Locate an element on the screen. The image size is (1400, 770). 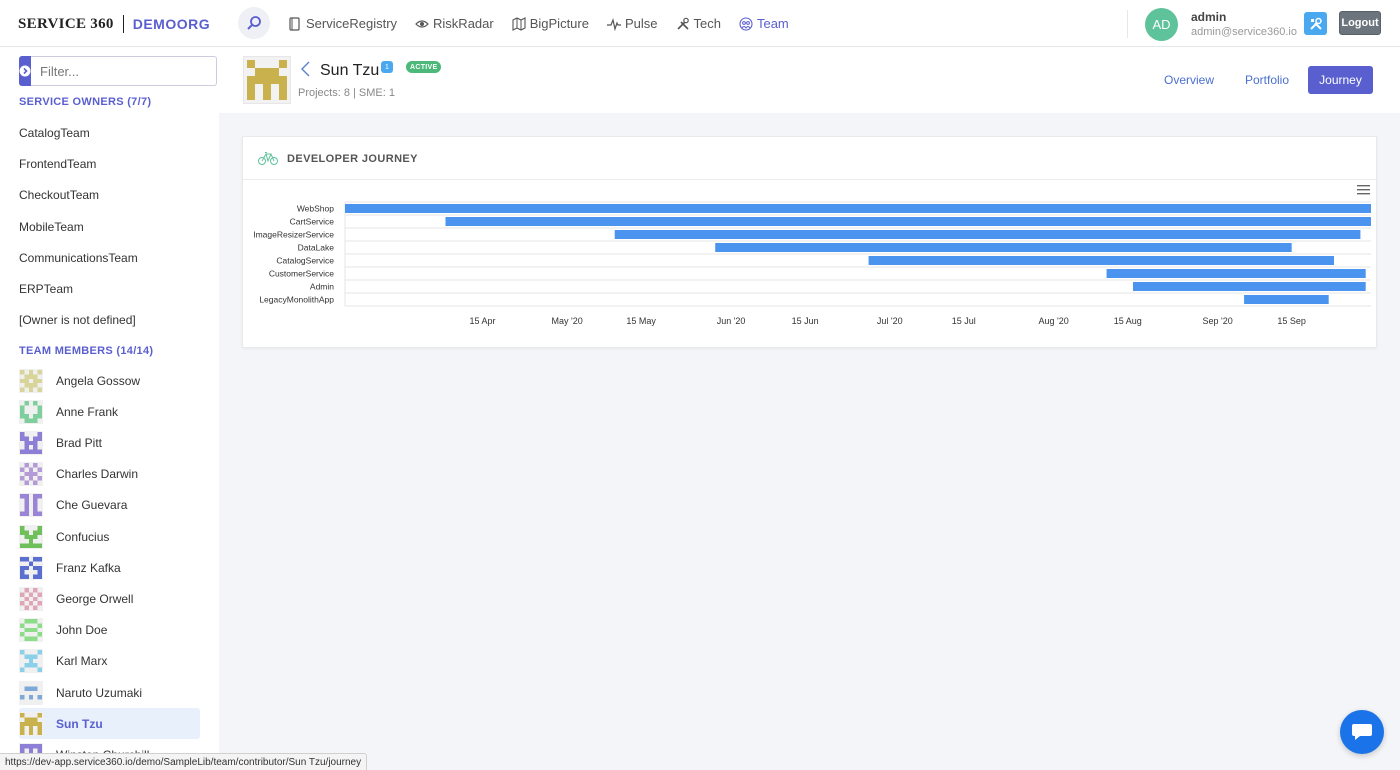
category-label: CustomerService is located at coordinates (301, 274).